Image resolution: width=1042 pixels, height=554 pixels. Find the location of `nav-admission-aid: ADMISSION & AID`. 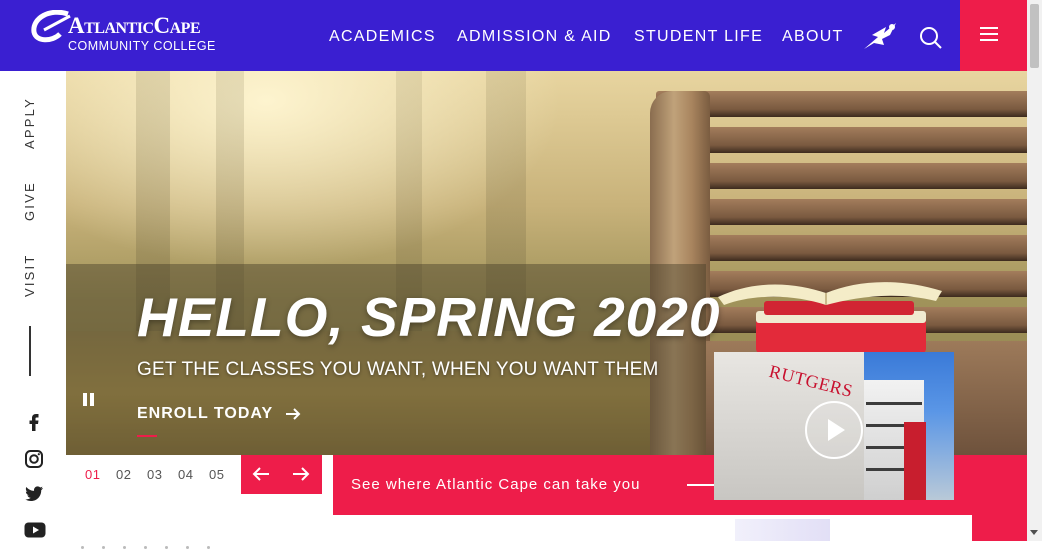

nav-admission-aid: ADMISSION & AID is located at coordinates (534, 37).